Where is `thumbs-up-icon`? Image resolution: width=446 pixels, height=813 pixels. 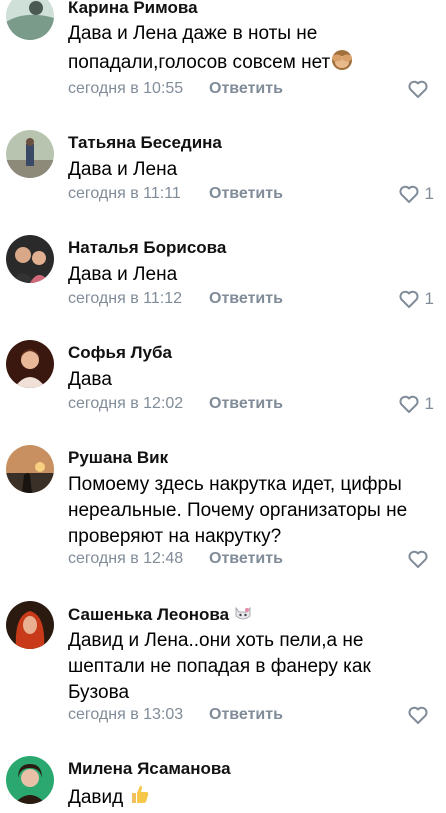
thumbs-up-icon is located at coordinates (140, 798).